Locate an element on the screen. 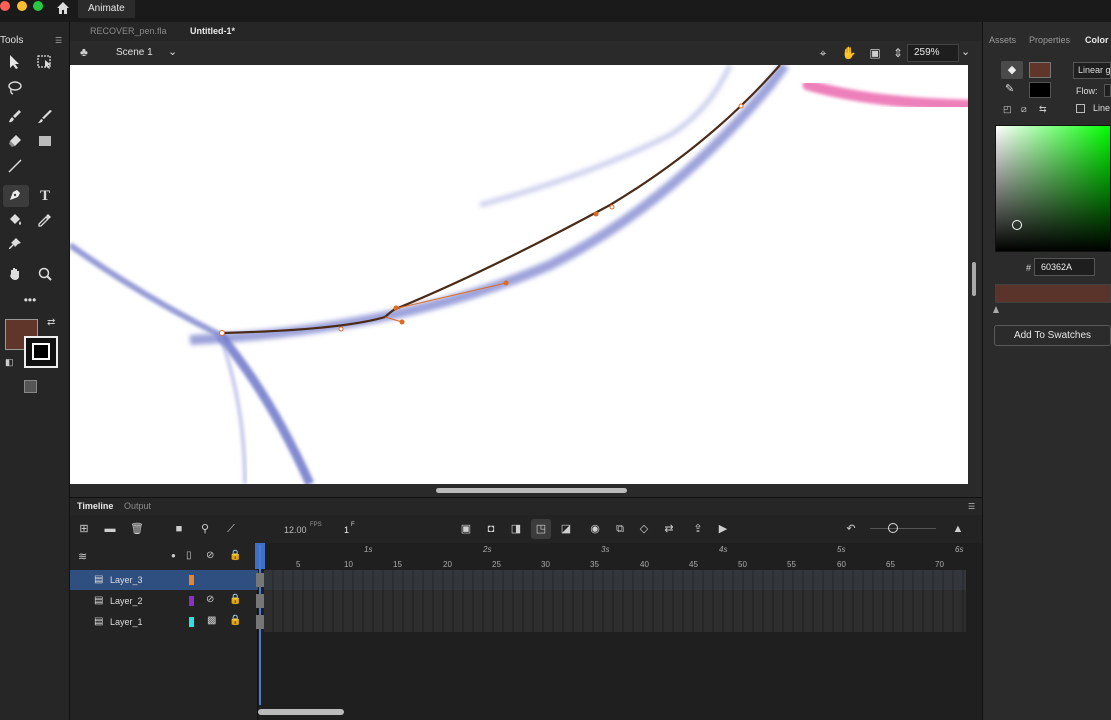 Image resolution: width=1111 pixels, height=720 pixels. layer-row-2: ▤ Layer_2 ⊘ 🔒 is located at coordinates (164, 601).